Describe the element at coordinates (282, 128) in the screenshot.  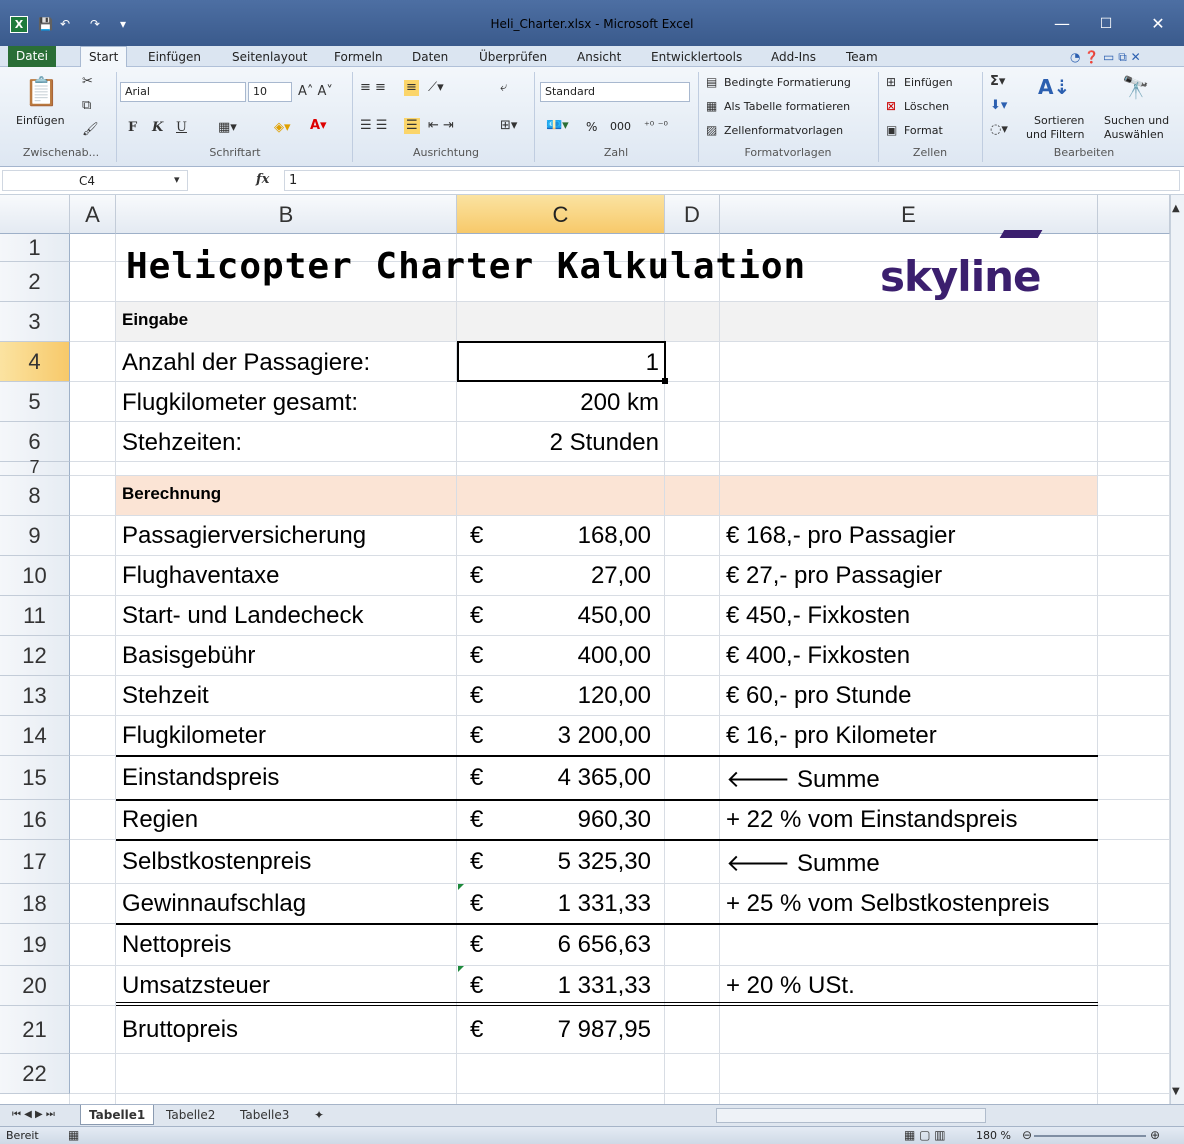
I see `fill-color-icon: ◈▾` at that location.